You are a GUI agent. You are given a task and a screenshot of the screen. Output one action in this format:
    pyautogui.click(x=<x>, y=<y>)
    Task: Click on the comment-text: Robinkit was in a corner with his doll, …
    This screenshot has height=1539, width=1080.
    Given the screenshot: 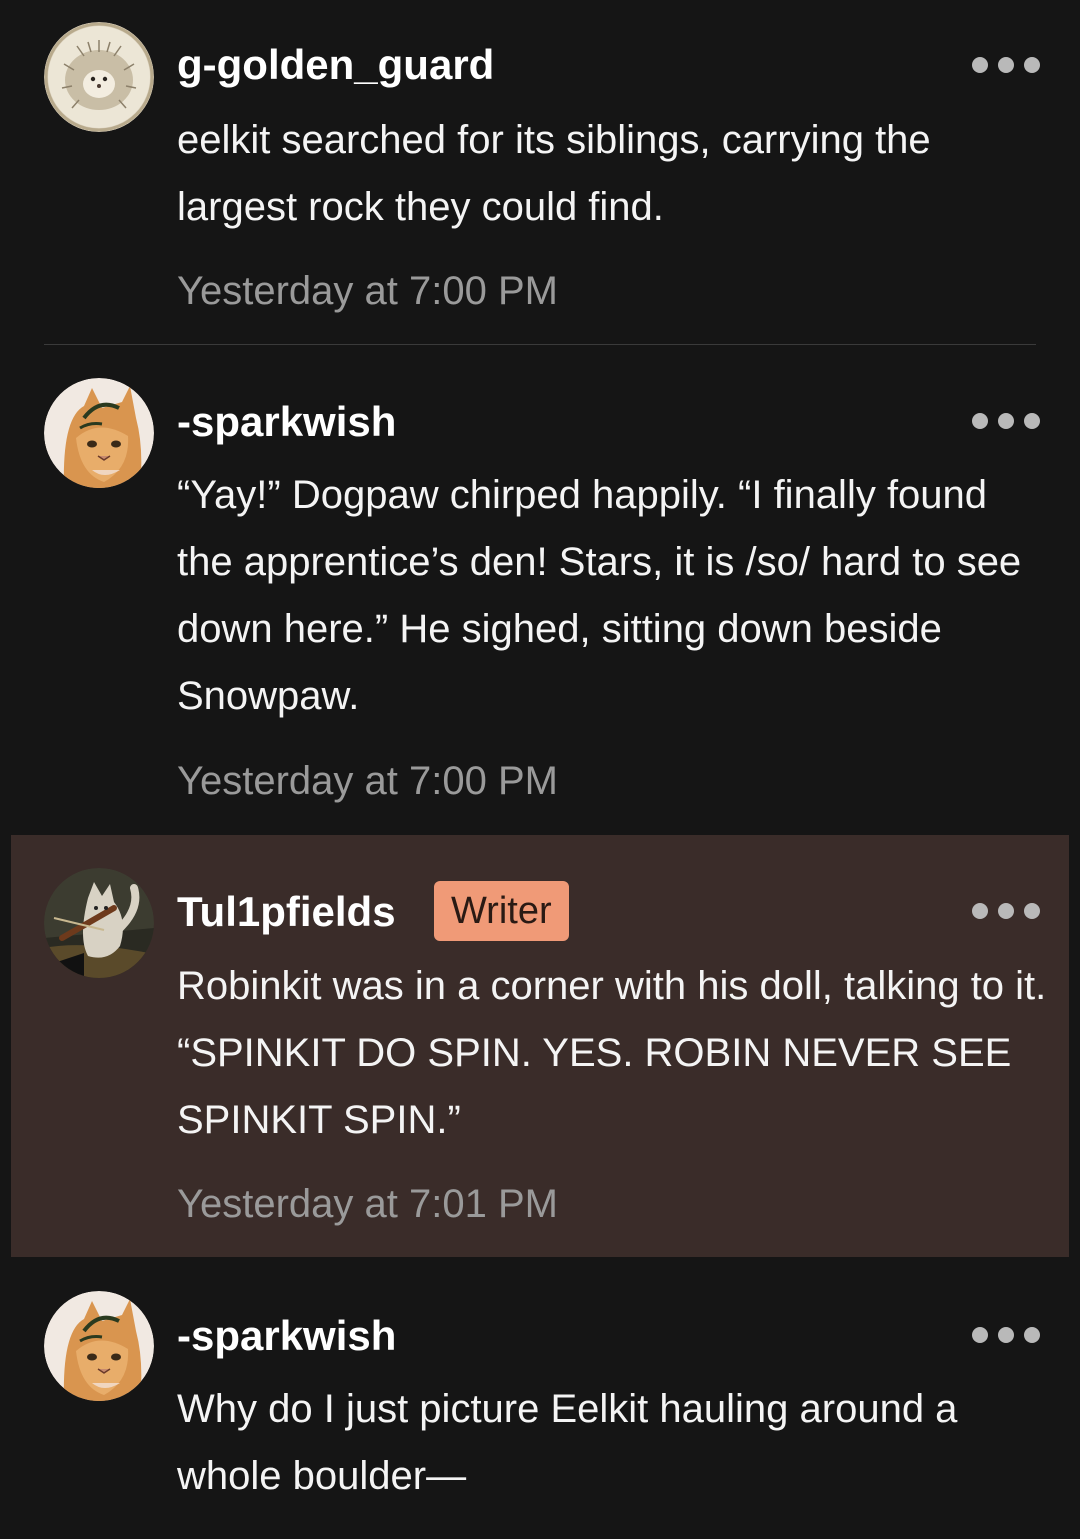 What is the action you would take?
    pyautogui.click(x=612, y=1053)
    